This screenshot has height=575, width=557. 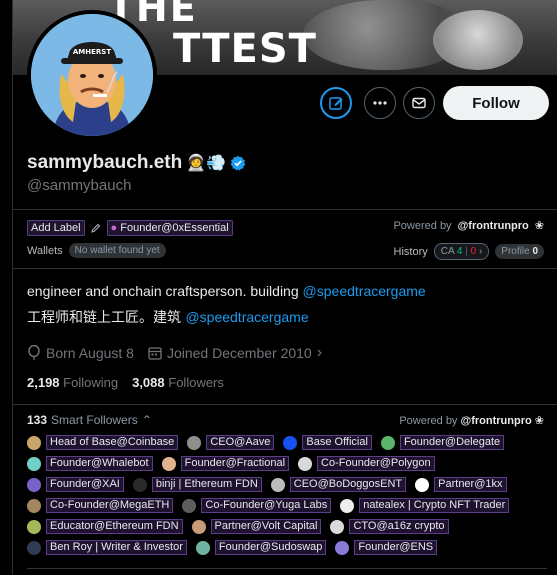 I want to click on ellipsis-icon, so click(x=380, y=103).